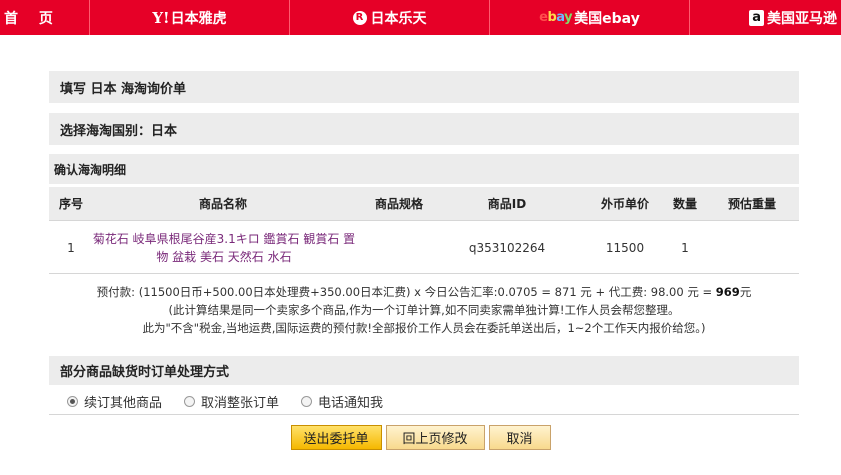 This screenshot has width=841, height=475. I want to click on nav-yahoo-link: Y! 日本雅虎, so click(190, 17).